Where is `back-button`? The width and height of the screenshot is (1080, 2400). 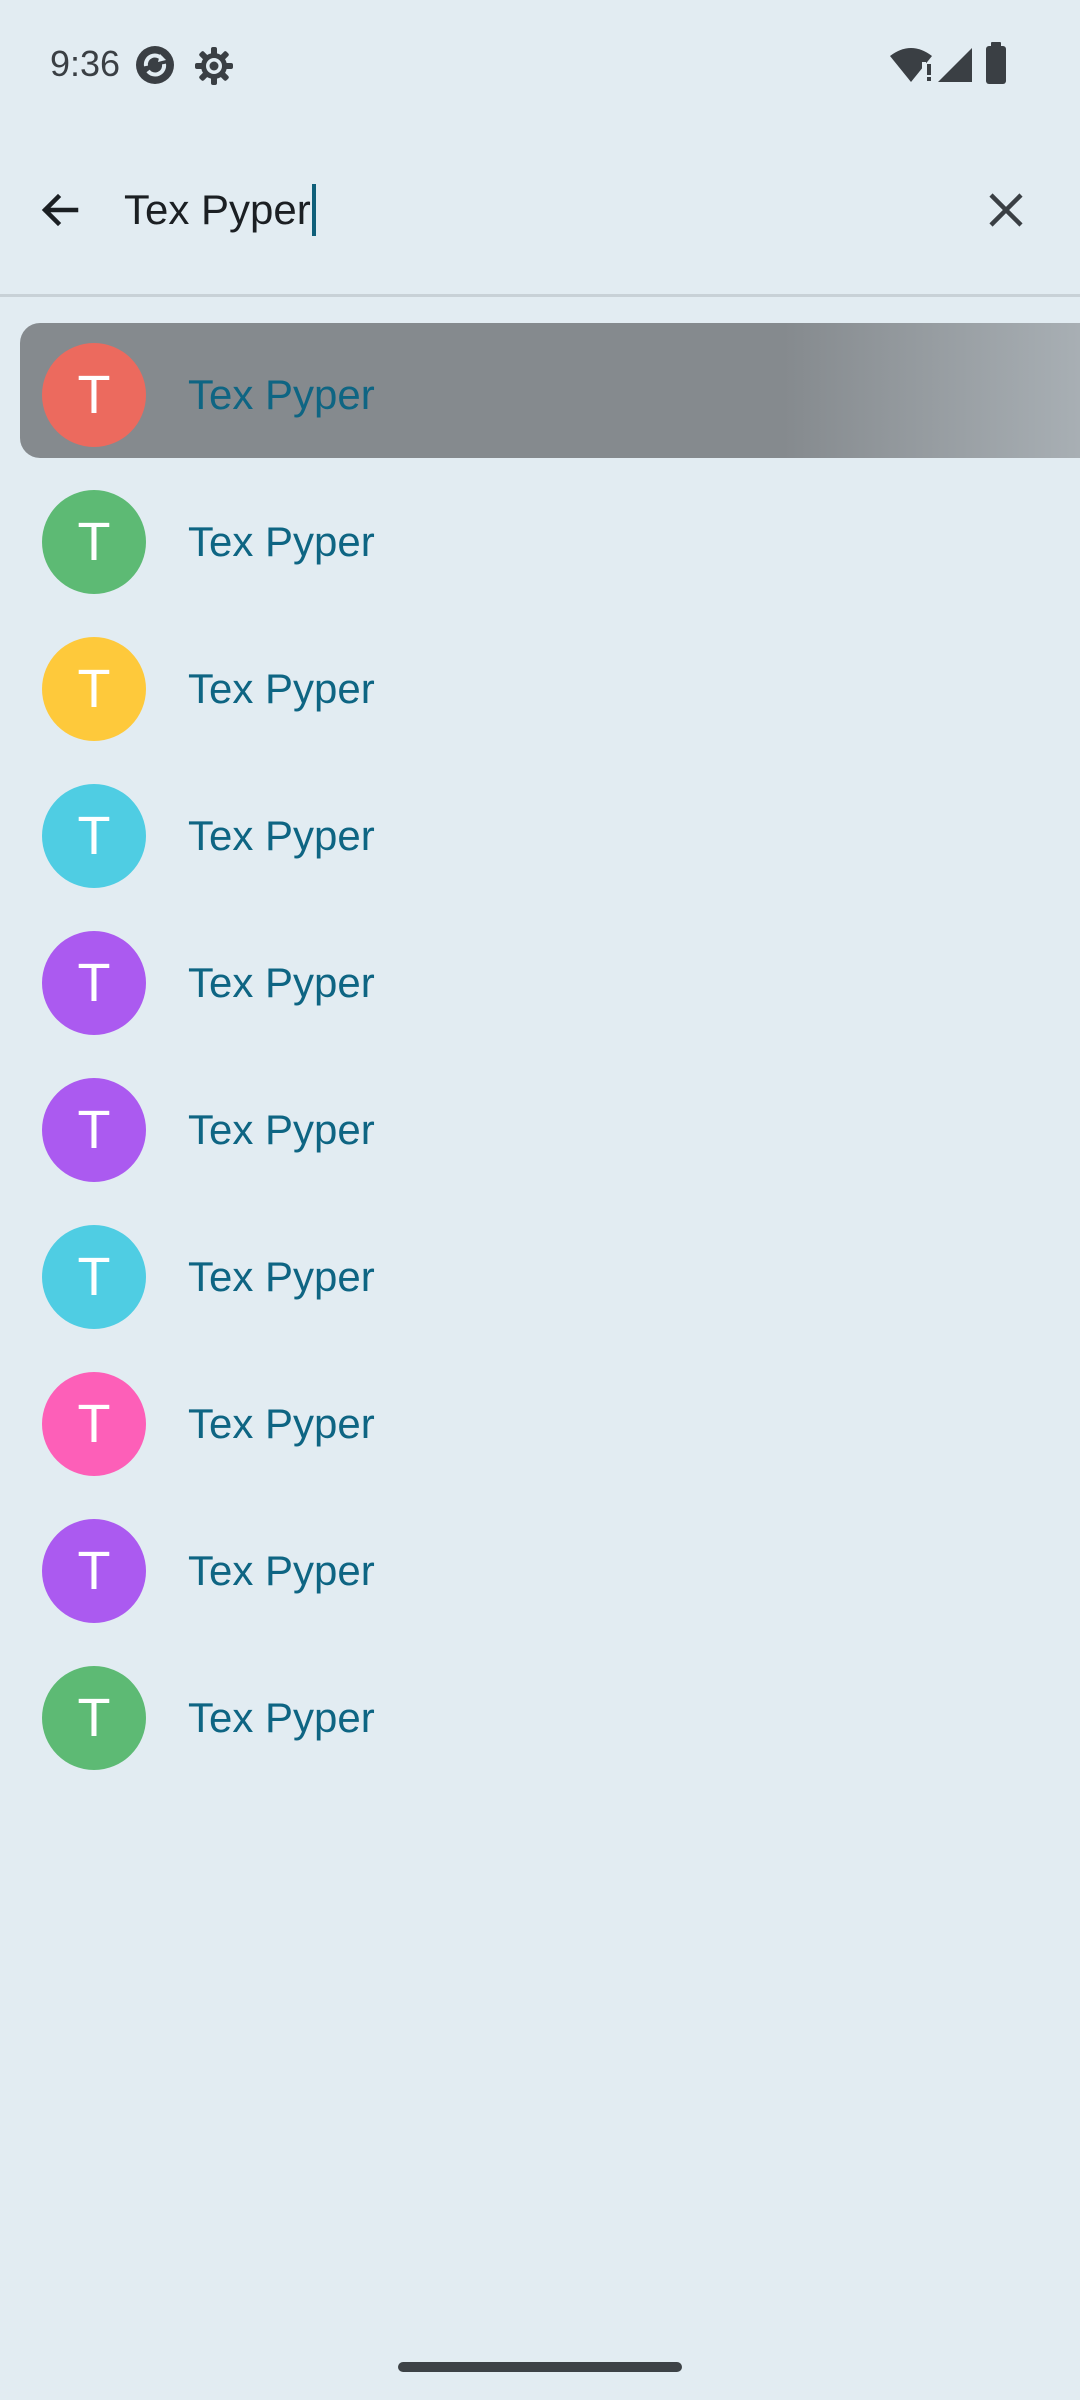
back-button is located at coordinates (60, 210).